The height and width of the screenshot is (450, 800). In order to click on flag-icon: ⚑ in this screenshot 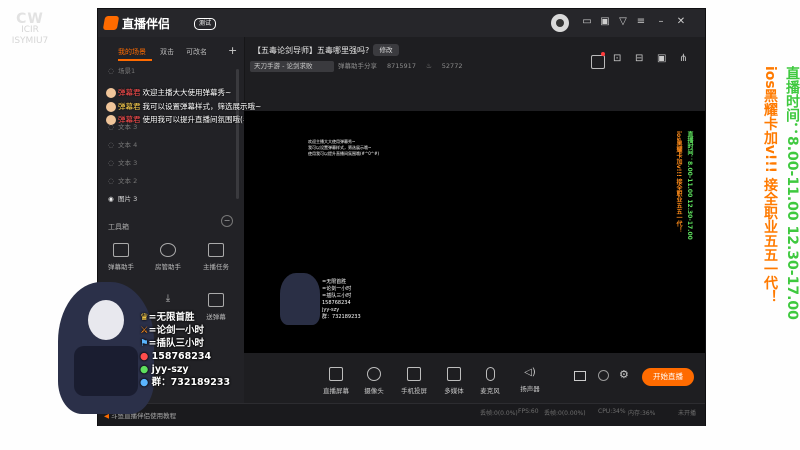, I will do `click(144, 343)`.